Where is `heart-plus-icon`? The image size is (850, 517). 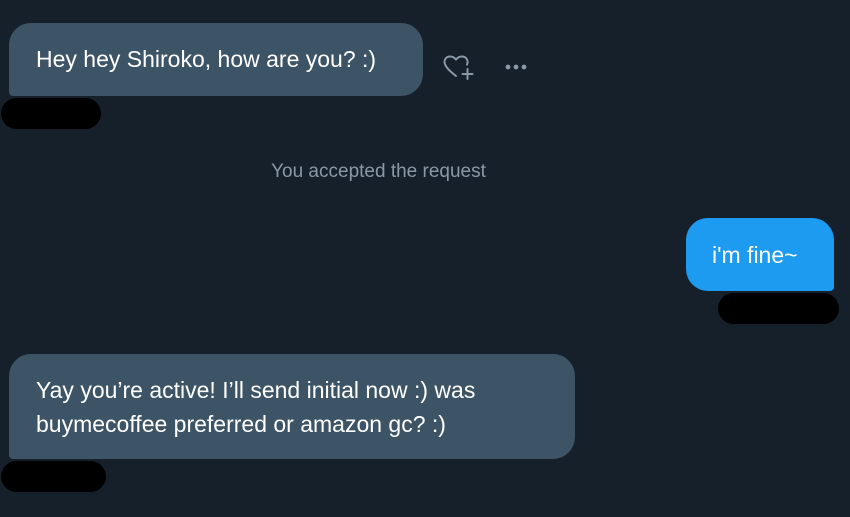
heart-plus-icon is located at coordinates (458, 67).